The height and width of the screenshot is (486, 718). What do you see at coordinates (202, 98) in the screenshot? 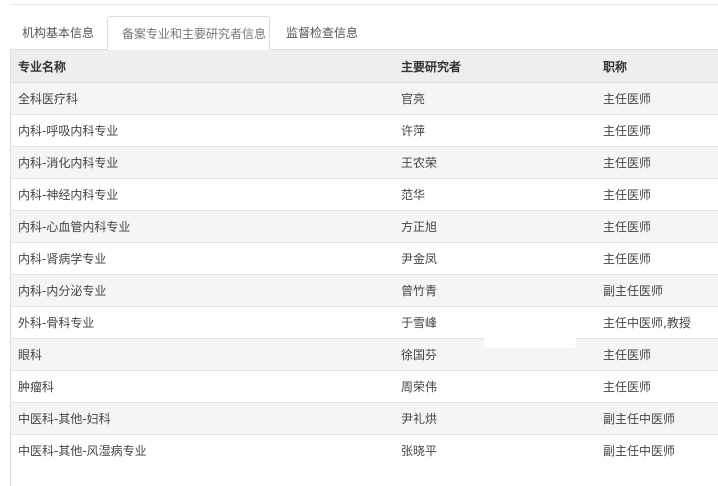
I see `cell-specialty: 全科医疗科` at bounding box center [202, 98].